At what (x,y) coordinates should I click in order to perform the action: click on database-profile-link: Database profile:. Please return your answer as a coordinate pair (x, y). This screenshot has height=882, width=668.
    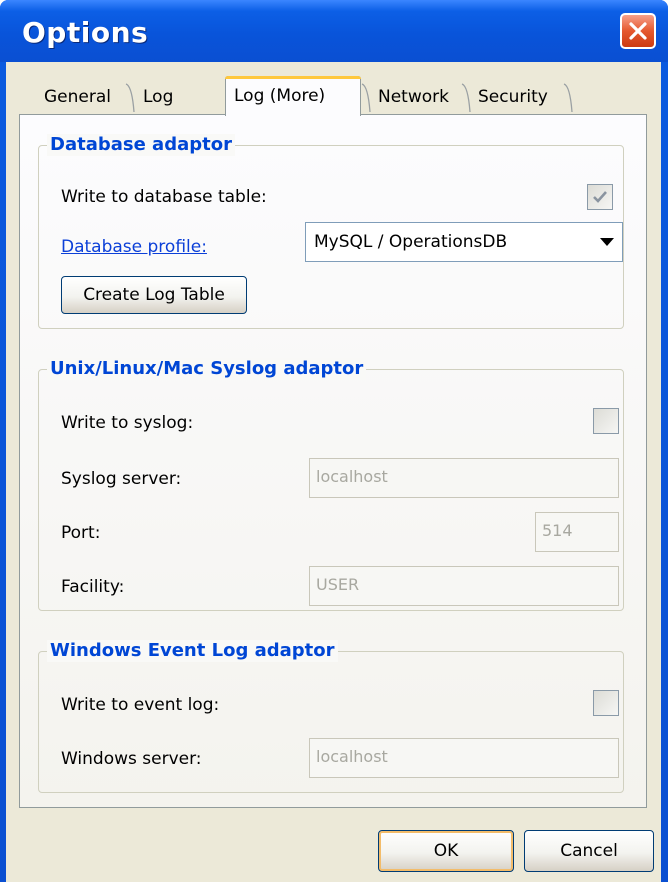
    Looking at the image, I should click on (134, 247).